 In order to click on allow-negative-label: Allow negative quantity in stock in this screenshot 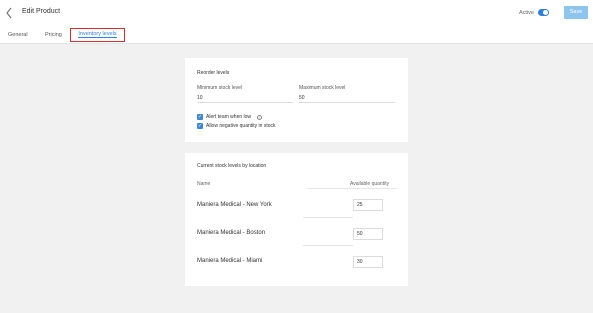, I will do `click(241, 126)`.